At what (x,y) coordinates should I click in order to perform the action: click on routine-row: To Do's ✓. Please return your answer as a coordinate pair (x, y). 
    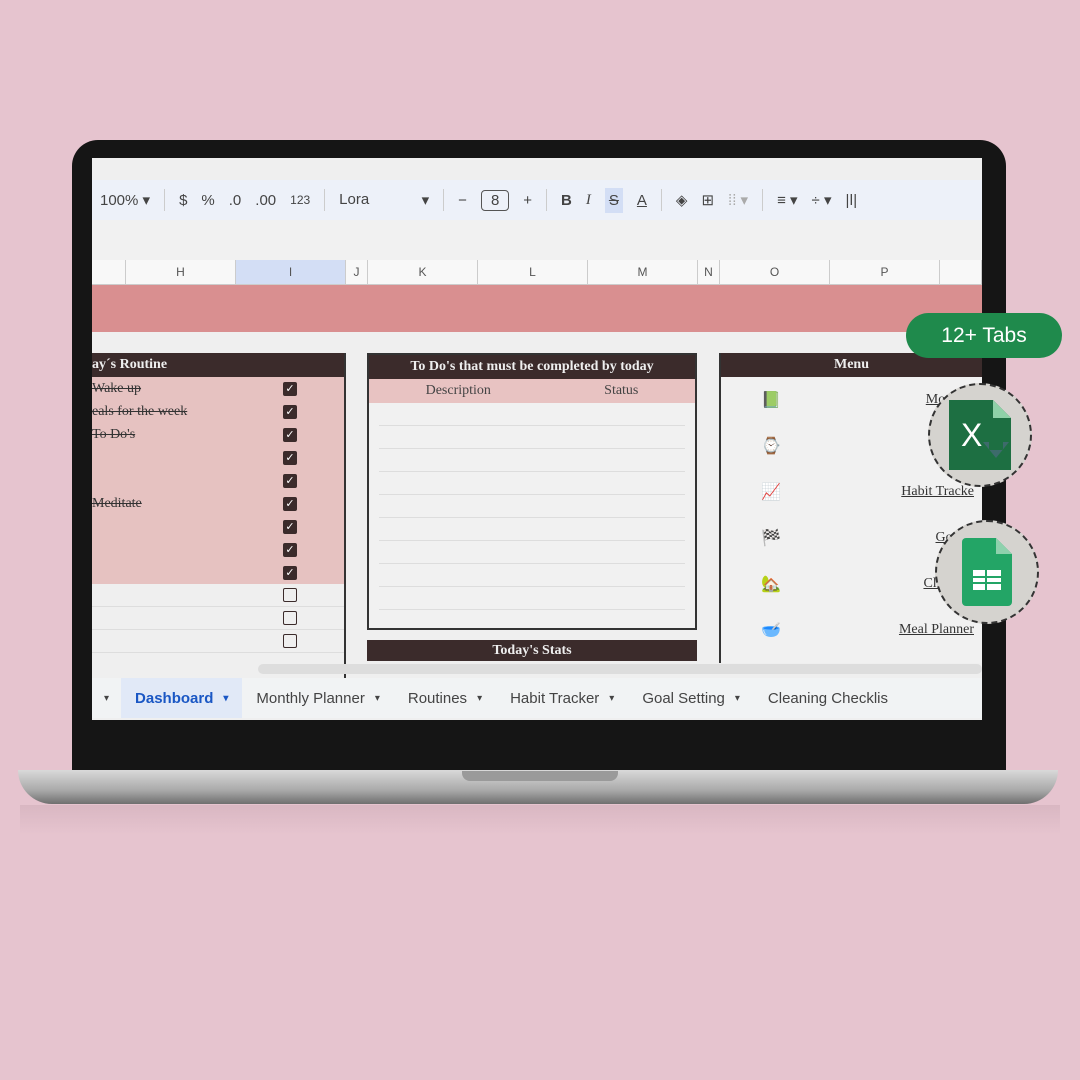
    Looking at the image, I should click on (218, 434).